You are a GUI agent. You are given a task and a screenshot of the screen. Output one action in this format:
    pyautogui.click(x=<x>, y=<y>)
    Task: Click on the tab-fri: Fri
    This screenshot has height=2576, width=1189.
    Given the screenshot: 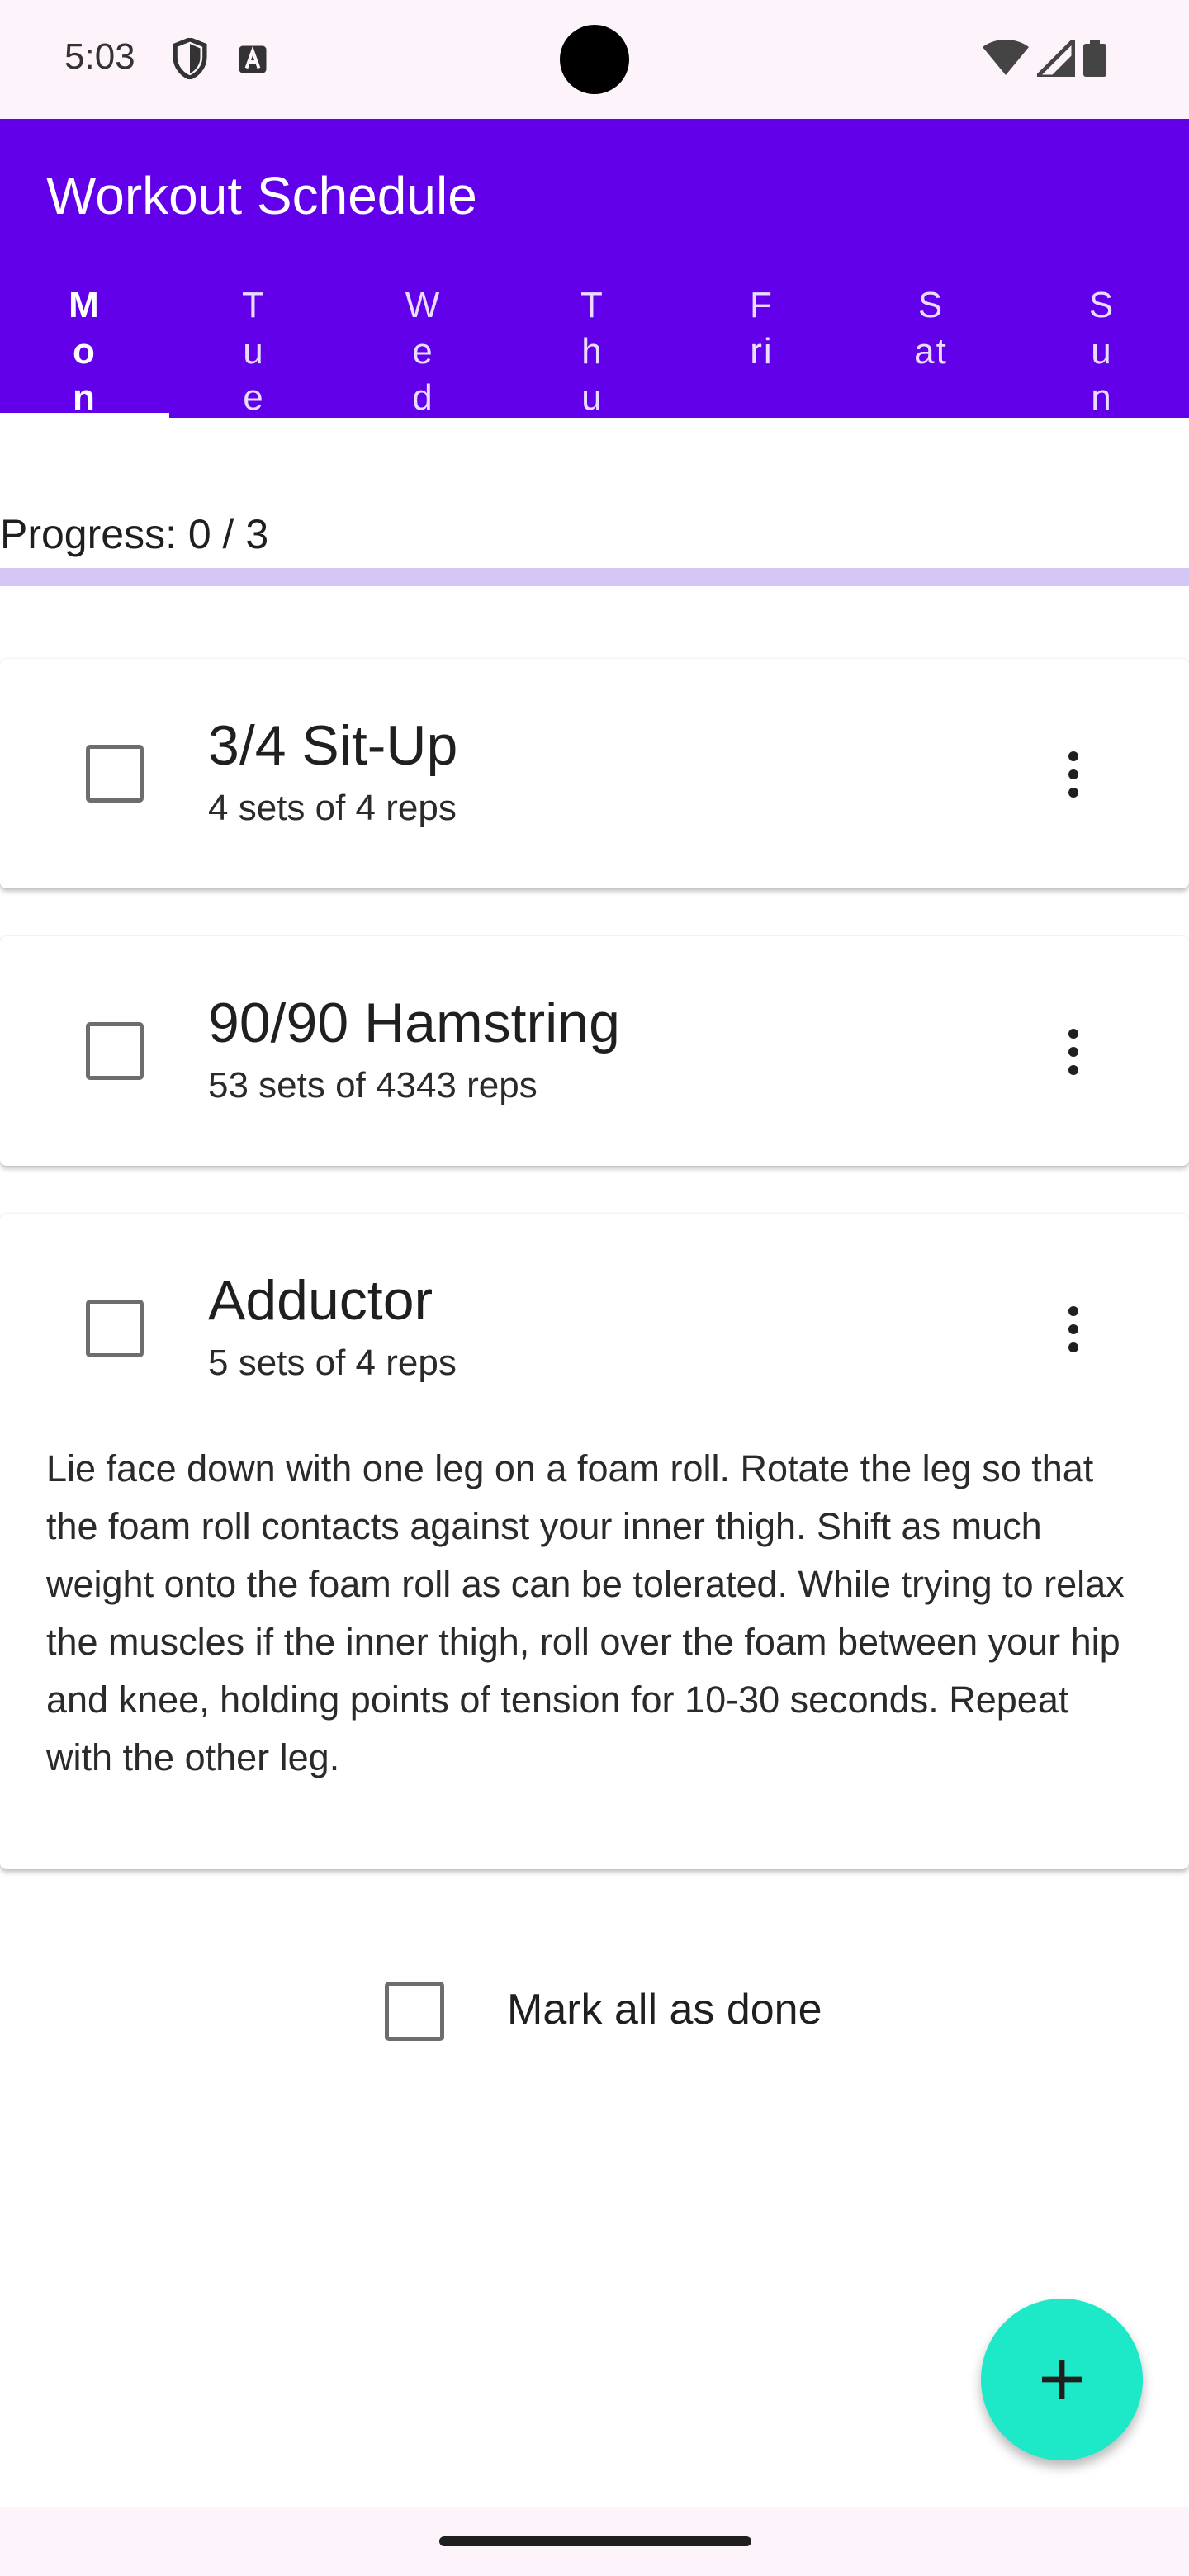 What is the action you would take?
    pyautogui.click(x=761, y=349)
    